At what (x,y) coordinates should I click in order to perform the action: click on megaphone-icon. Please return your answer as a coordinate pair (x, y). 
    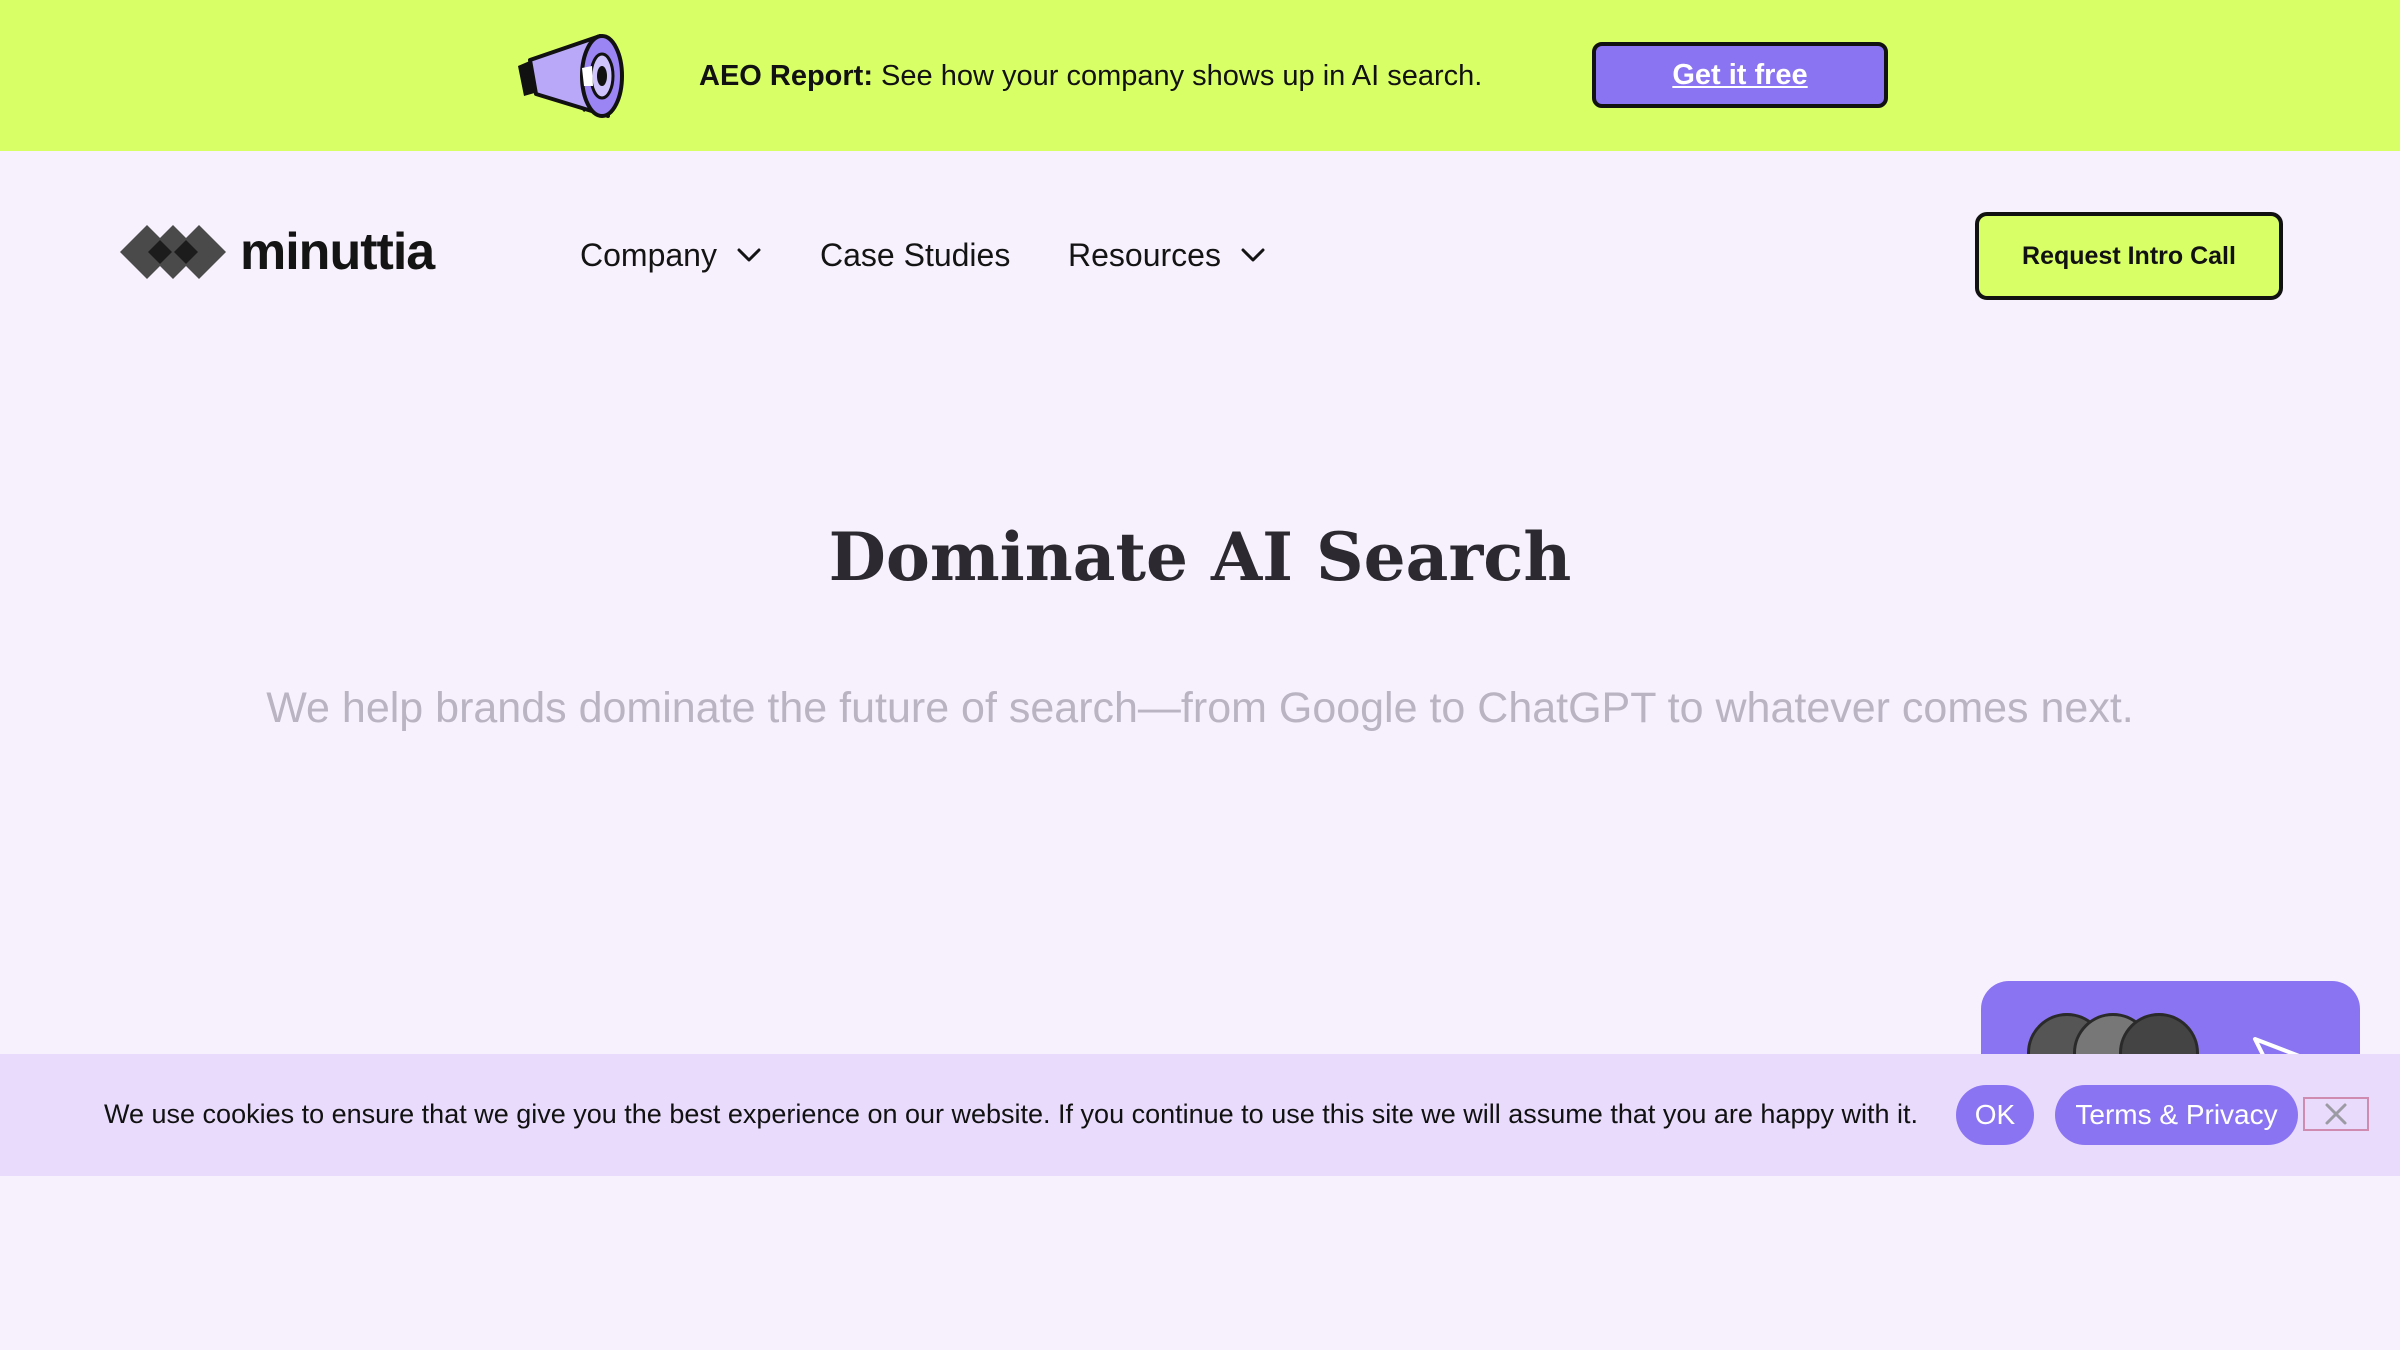
    Looking at the image, I should click on (571, 76).